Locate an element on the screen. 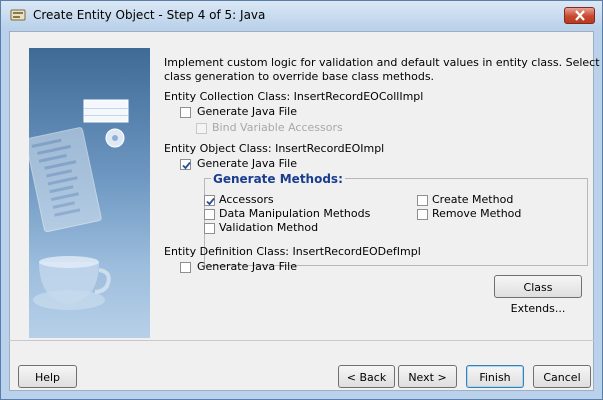  button-bar-separator is located at coordinates (301, 340).